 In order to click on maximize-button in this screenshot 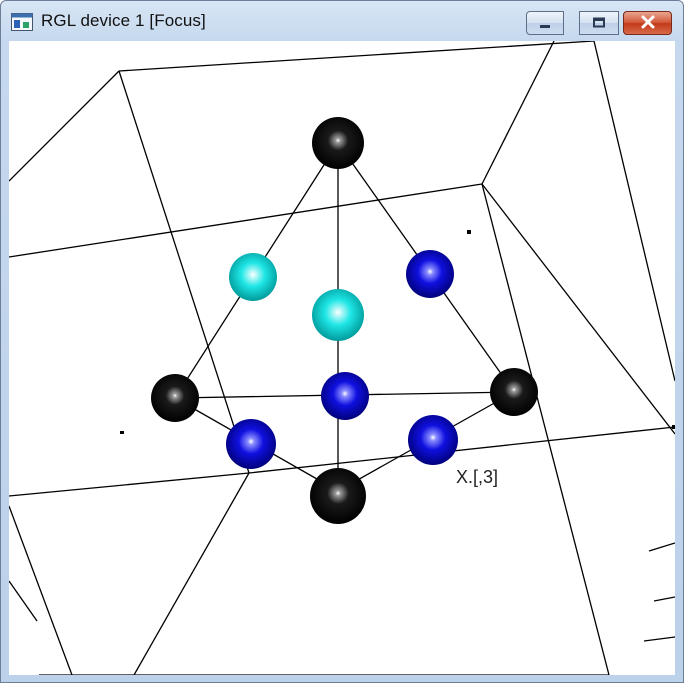, I will do `click(599, 23)`.